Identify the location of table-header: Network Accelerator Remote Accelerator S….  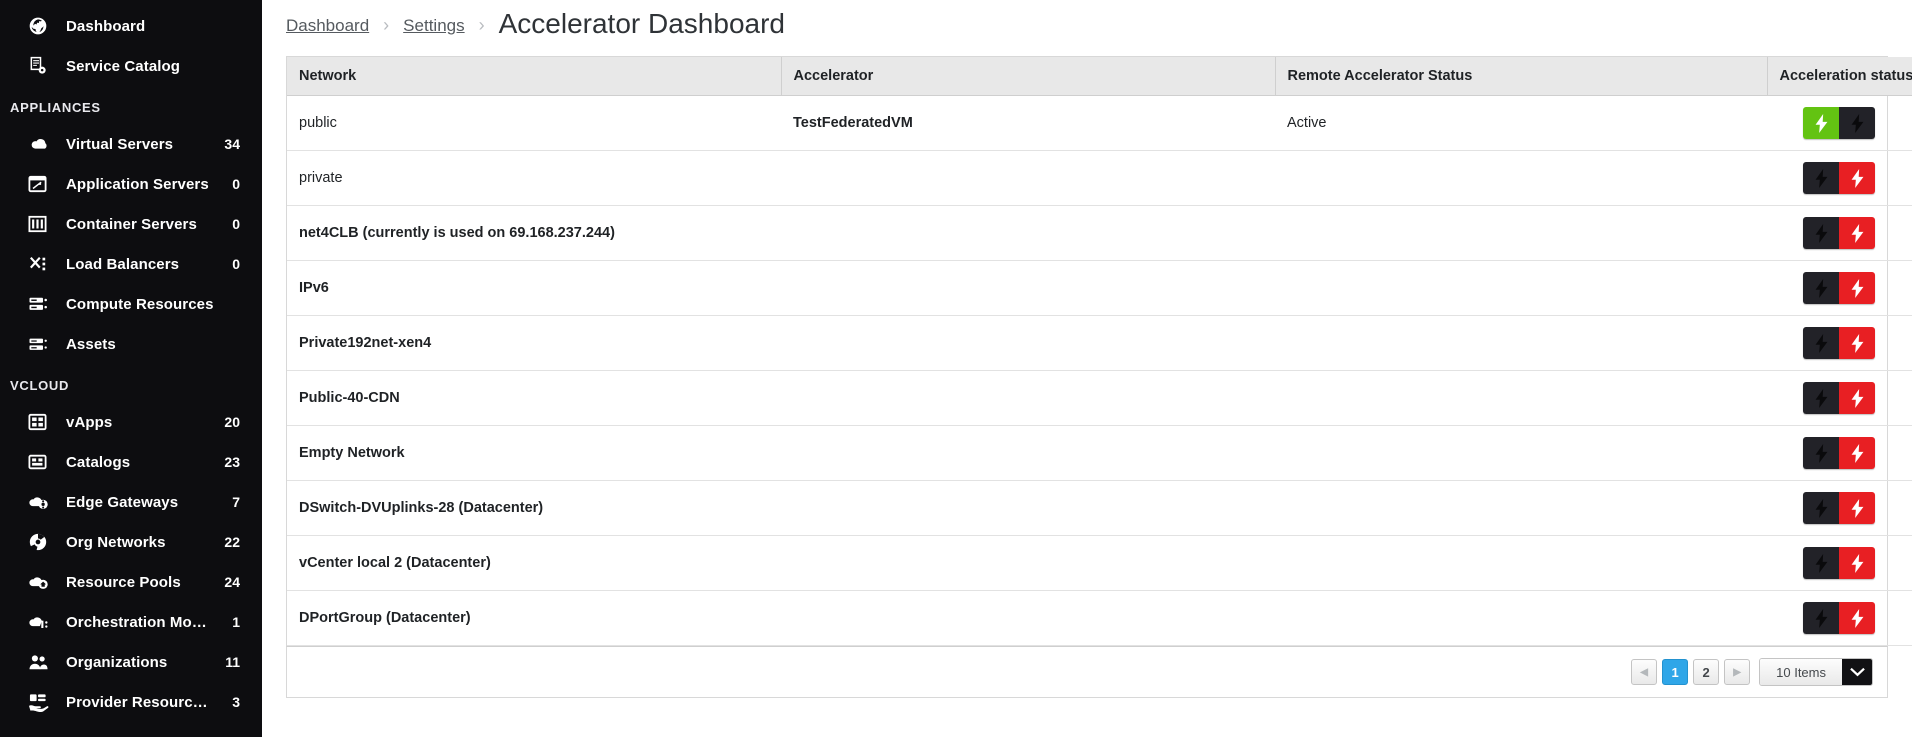
(1099, 76).